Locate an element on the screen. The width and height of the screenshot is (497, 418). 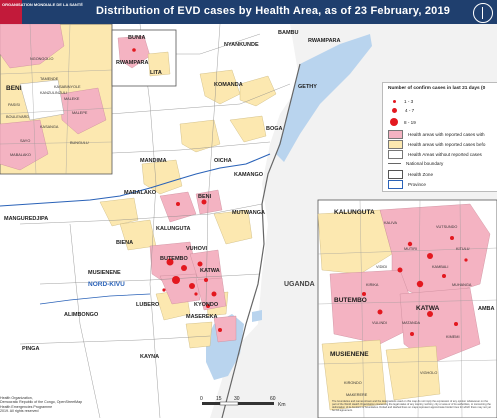
dot-medium-icon is located at coordinates (394, 110).